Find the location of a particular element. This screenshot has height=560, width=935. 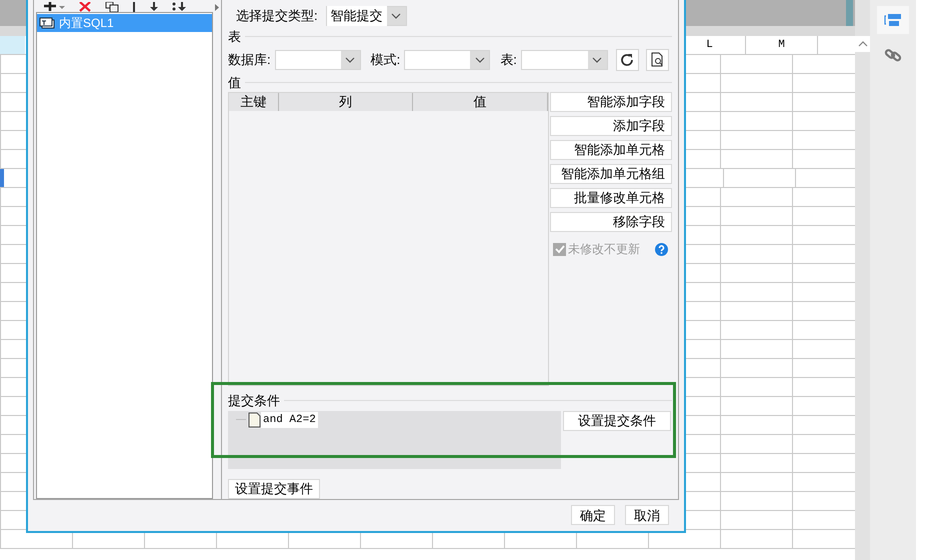

section-title: 提交条件 is located at coordinates (254, 401).